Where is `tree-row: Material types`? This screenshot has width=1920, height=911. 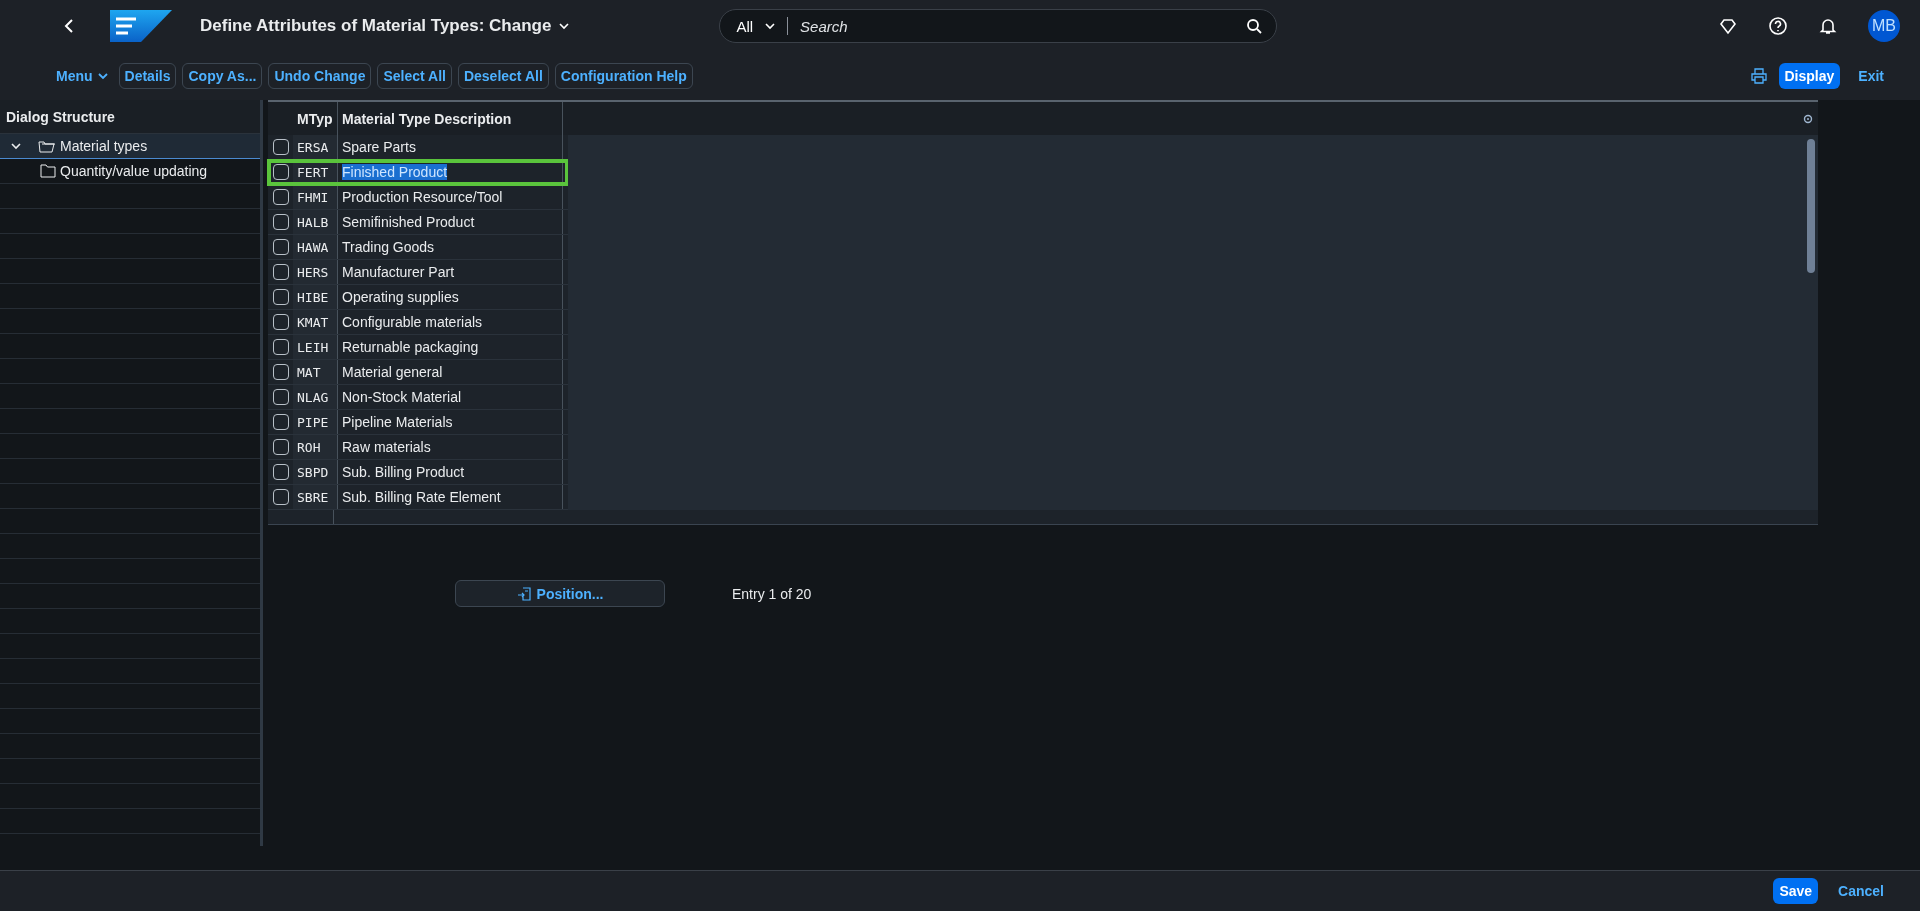 tree-row: Material types is located at coordinates (130, 146).